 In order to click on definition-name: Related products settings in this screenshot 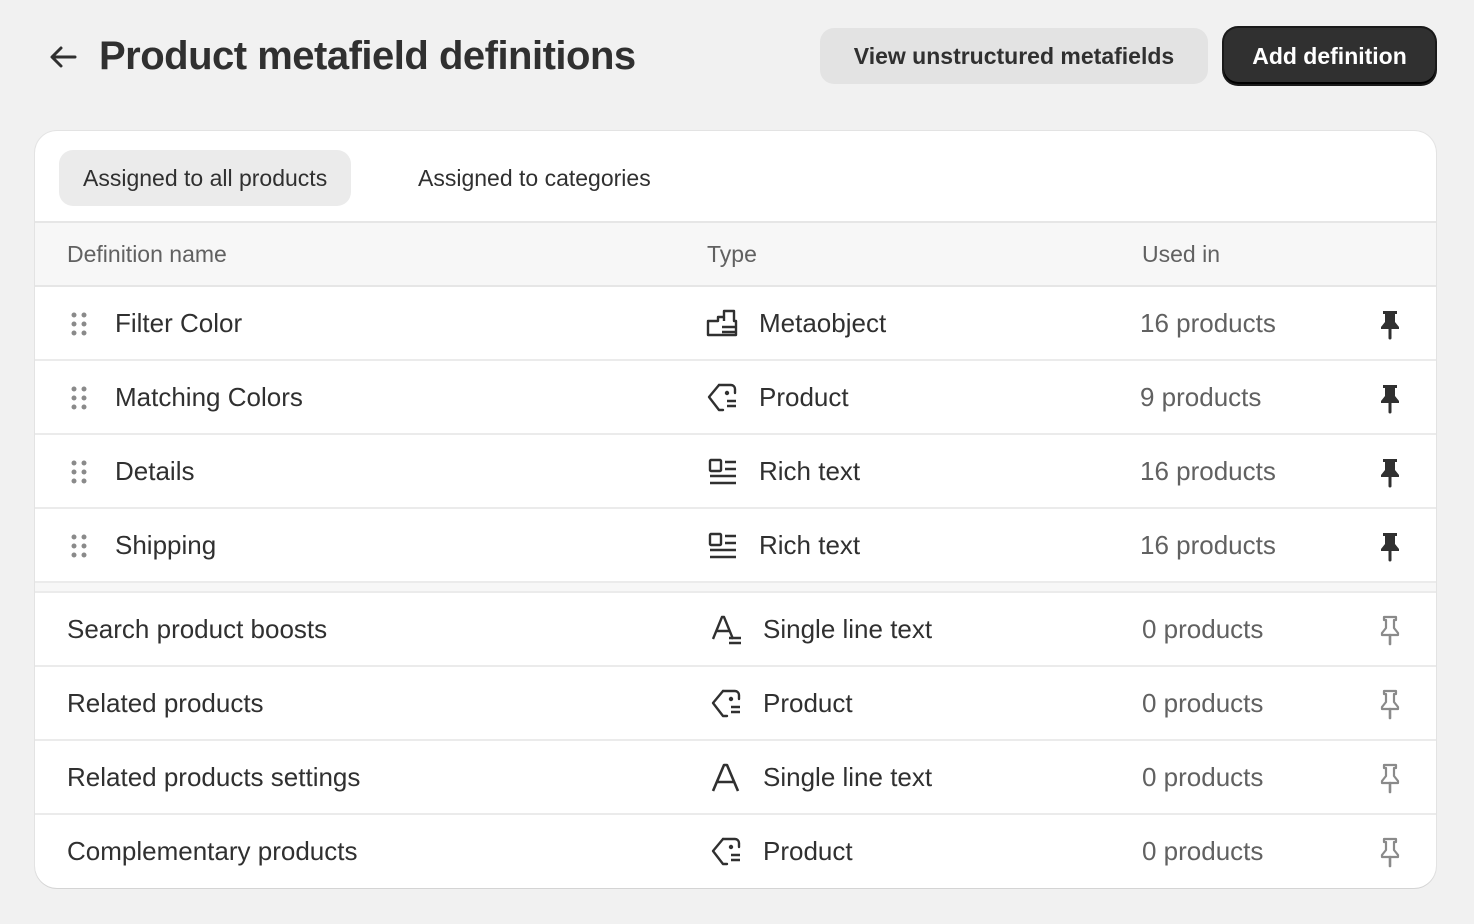, I will do `click(213, 777)`.